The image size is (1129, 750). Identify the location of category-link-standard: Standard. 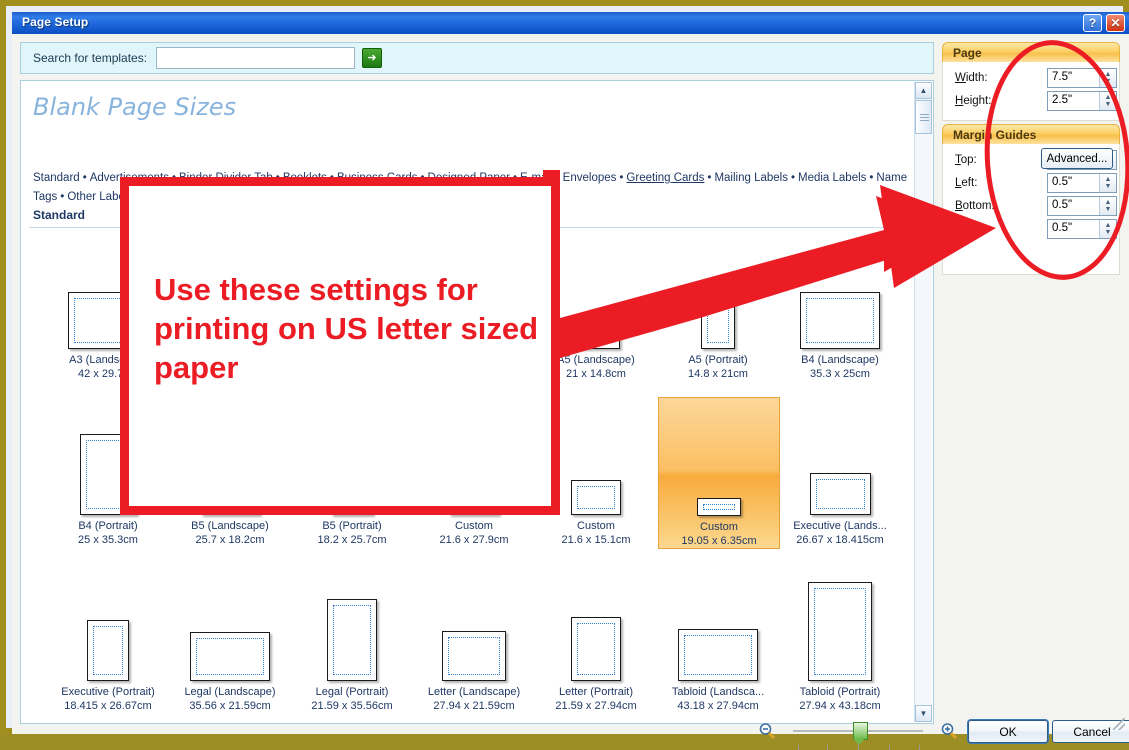
(56, 178).